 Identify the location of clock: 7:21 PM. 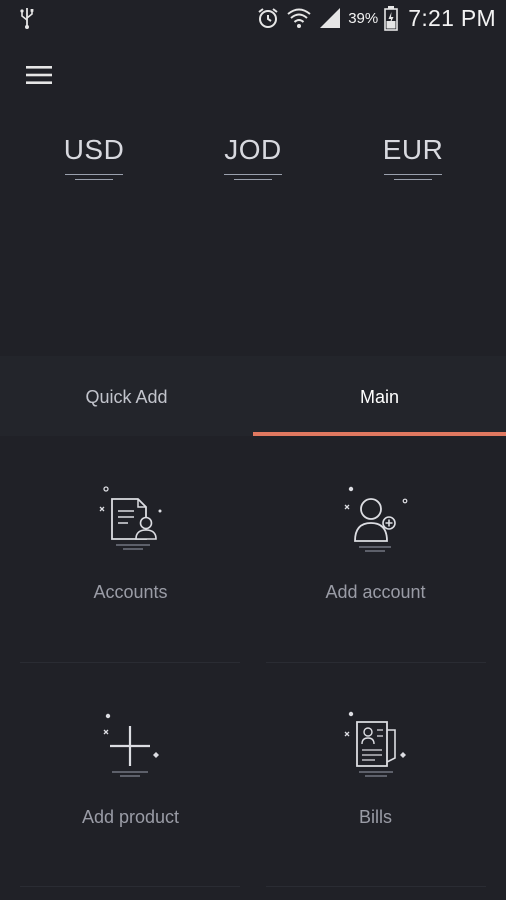
(452, 17).